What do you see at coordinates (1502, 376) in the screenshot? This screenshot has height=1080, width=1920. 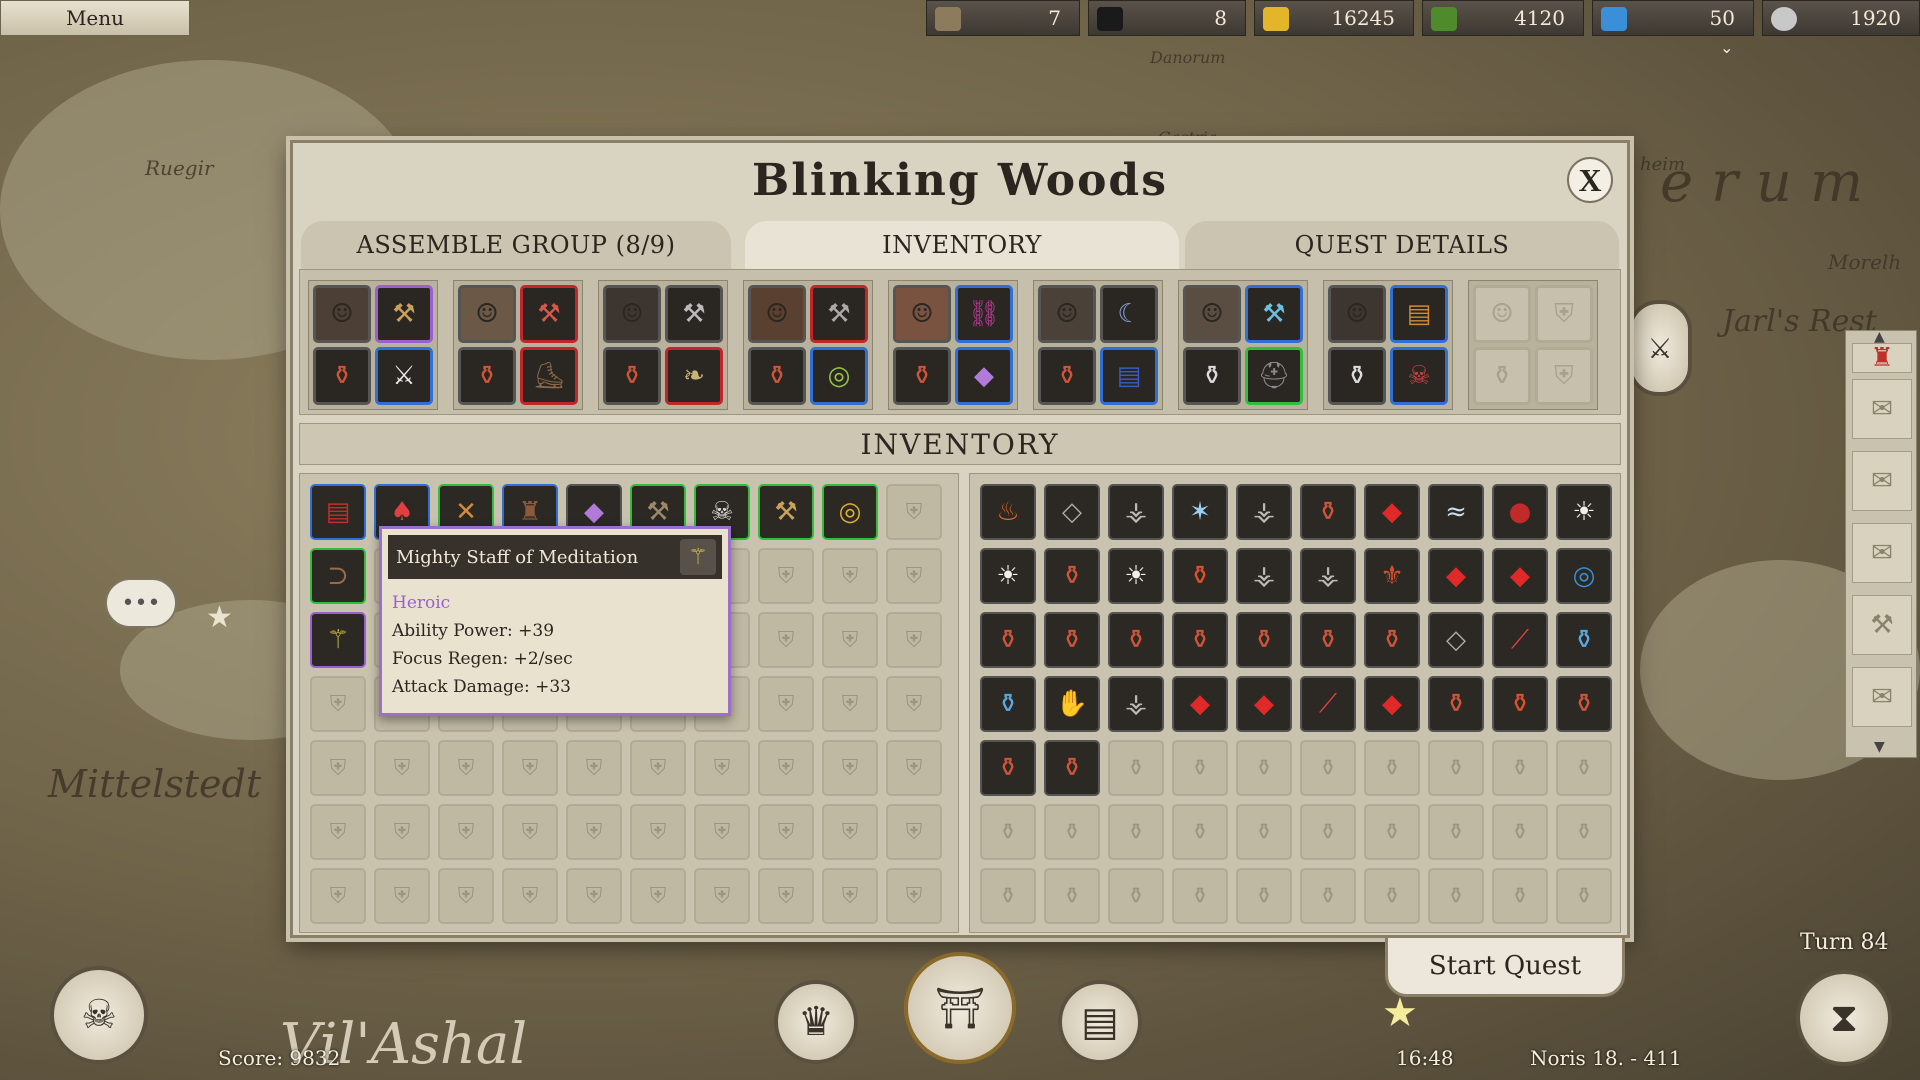 I see `empty-potion-icon: ⚱` at bounding box center [1502, 376].